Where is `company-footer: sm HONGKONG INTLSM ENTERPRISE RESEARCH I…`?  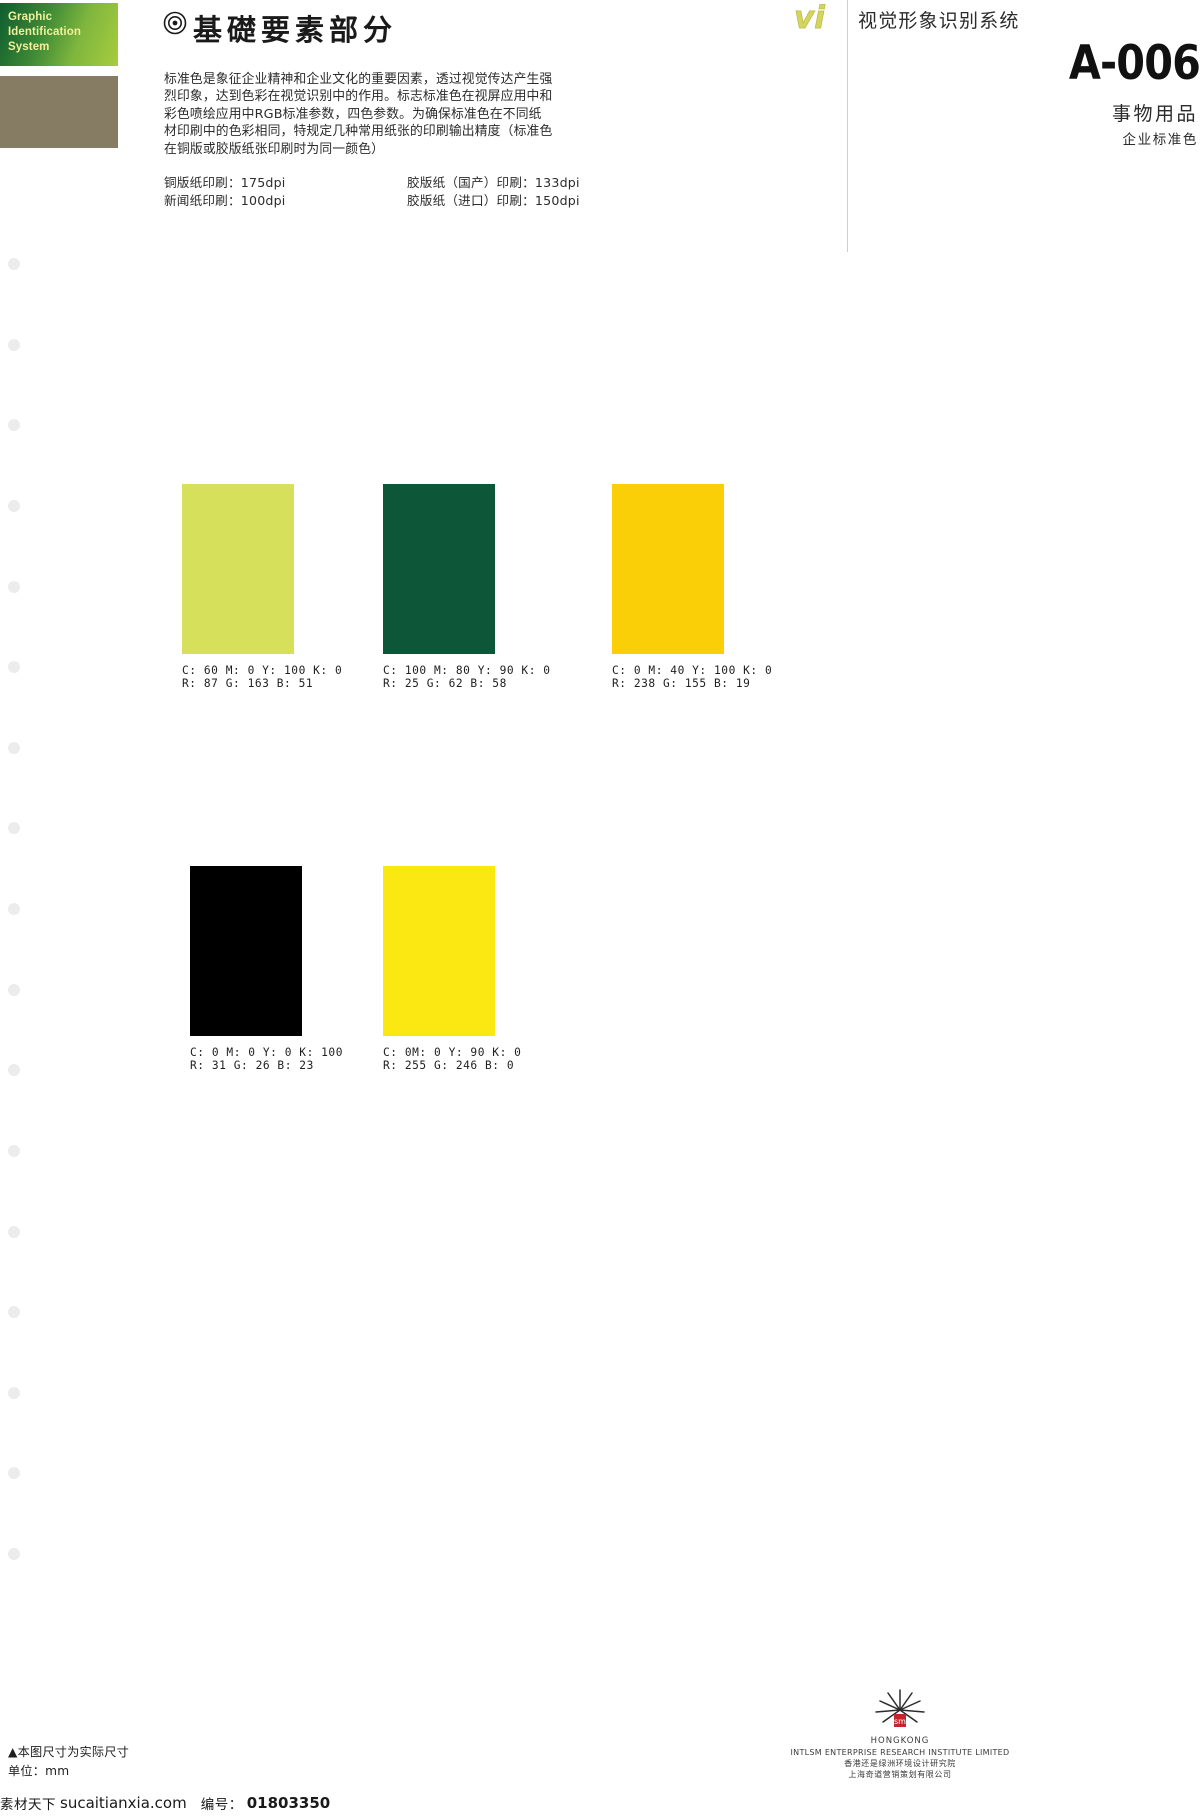 company-footer: sm HONGKONG INTLSM ENTERPRISE RESEARCH I… is located at coordinates (900, 1734).